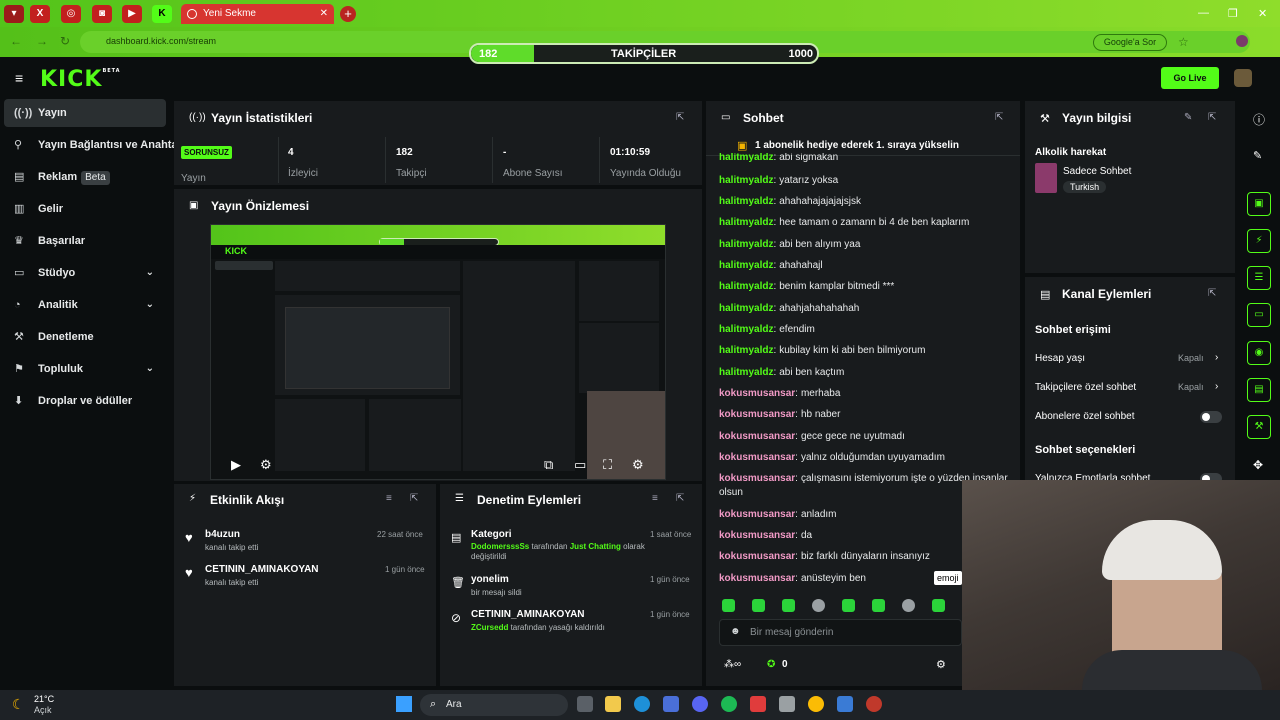 This screenshot has width=1280, height=720. What do you see at coordinates (548, 465) in the screenshot?
I see `pip-icon: ⧉` at bounding box center [548, 465].